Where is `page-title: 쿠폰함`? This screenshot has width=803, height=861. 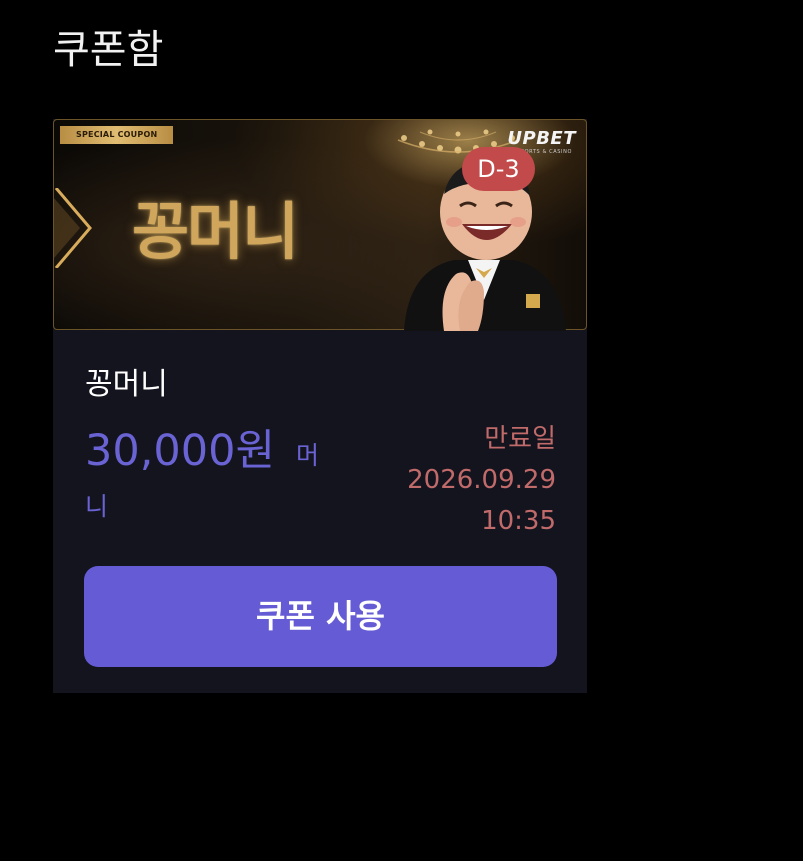 page-title: 쿠폰함 is located at coordinates (108, 50).